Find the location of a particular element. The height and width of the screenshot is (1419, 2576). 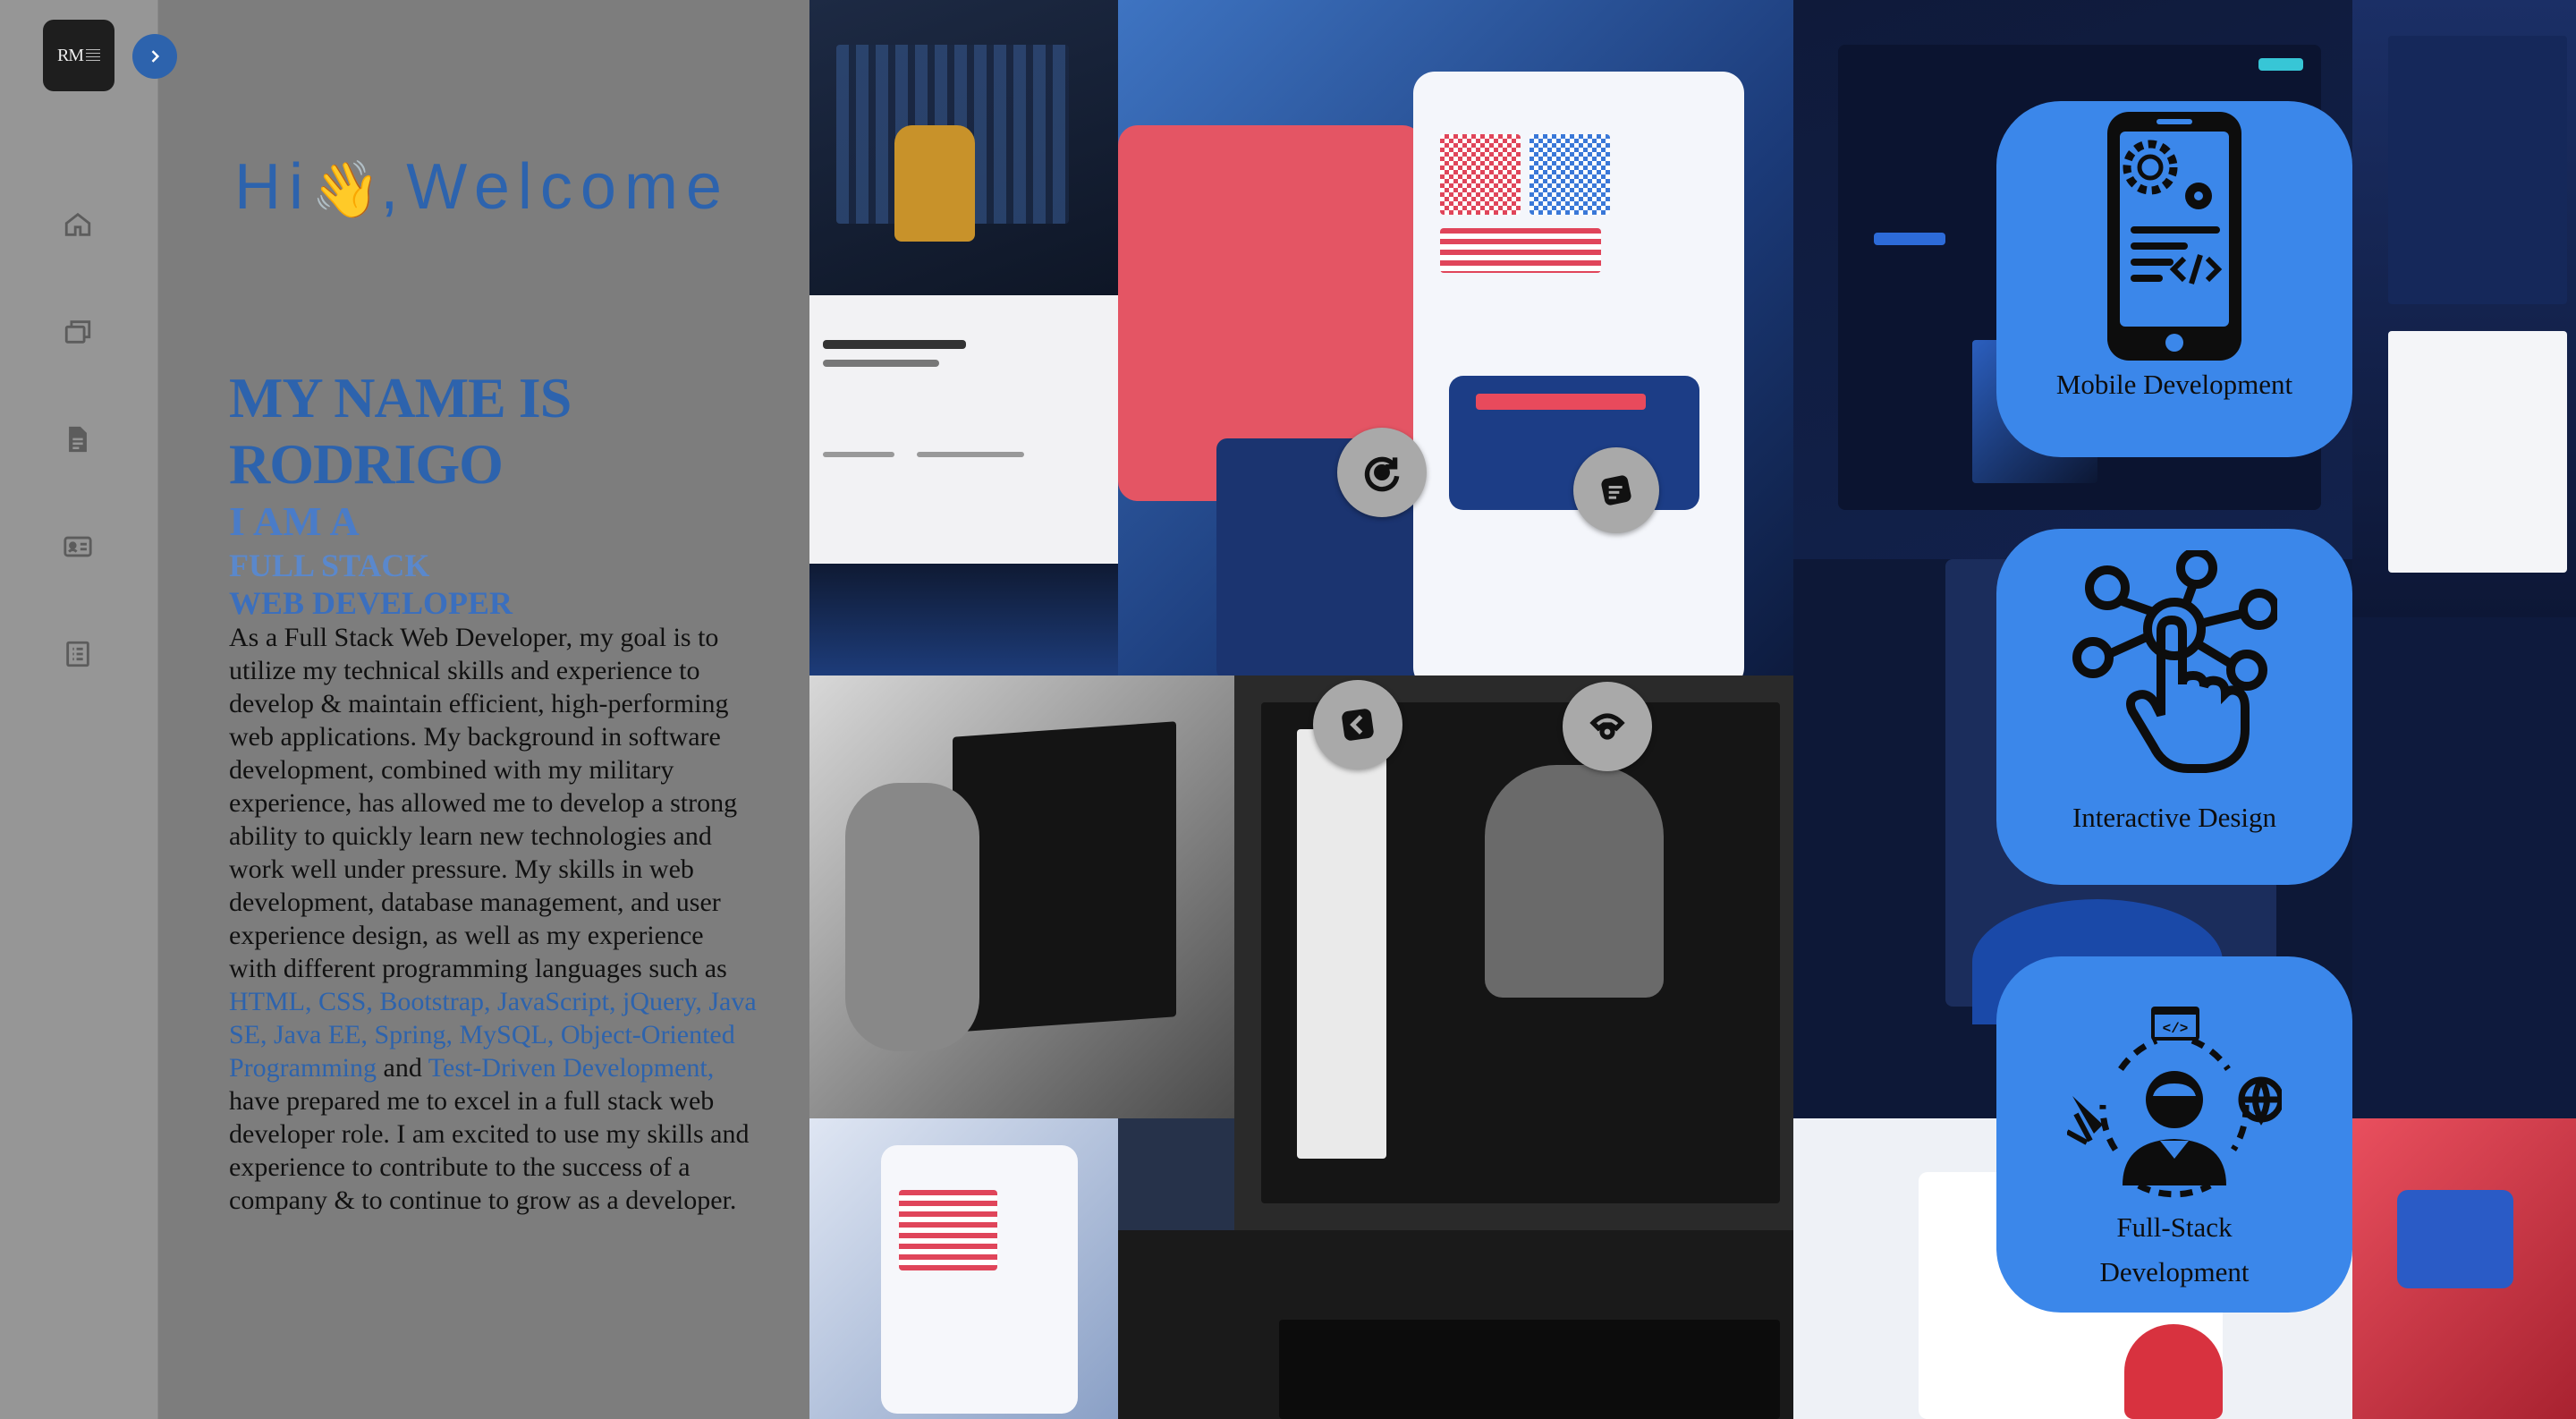

card-interactive-design: Interactive Design is located at coordinates (2174, 707).